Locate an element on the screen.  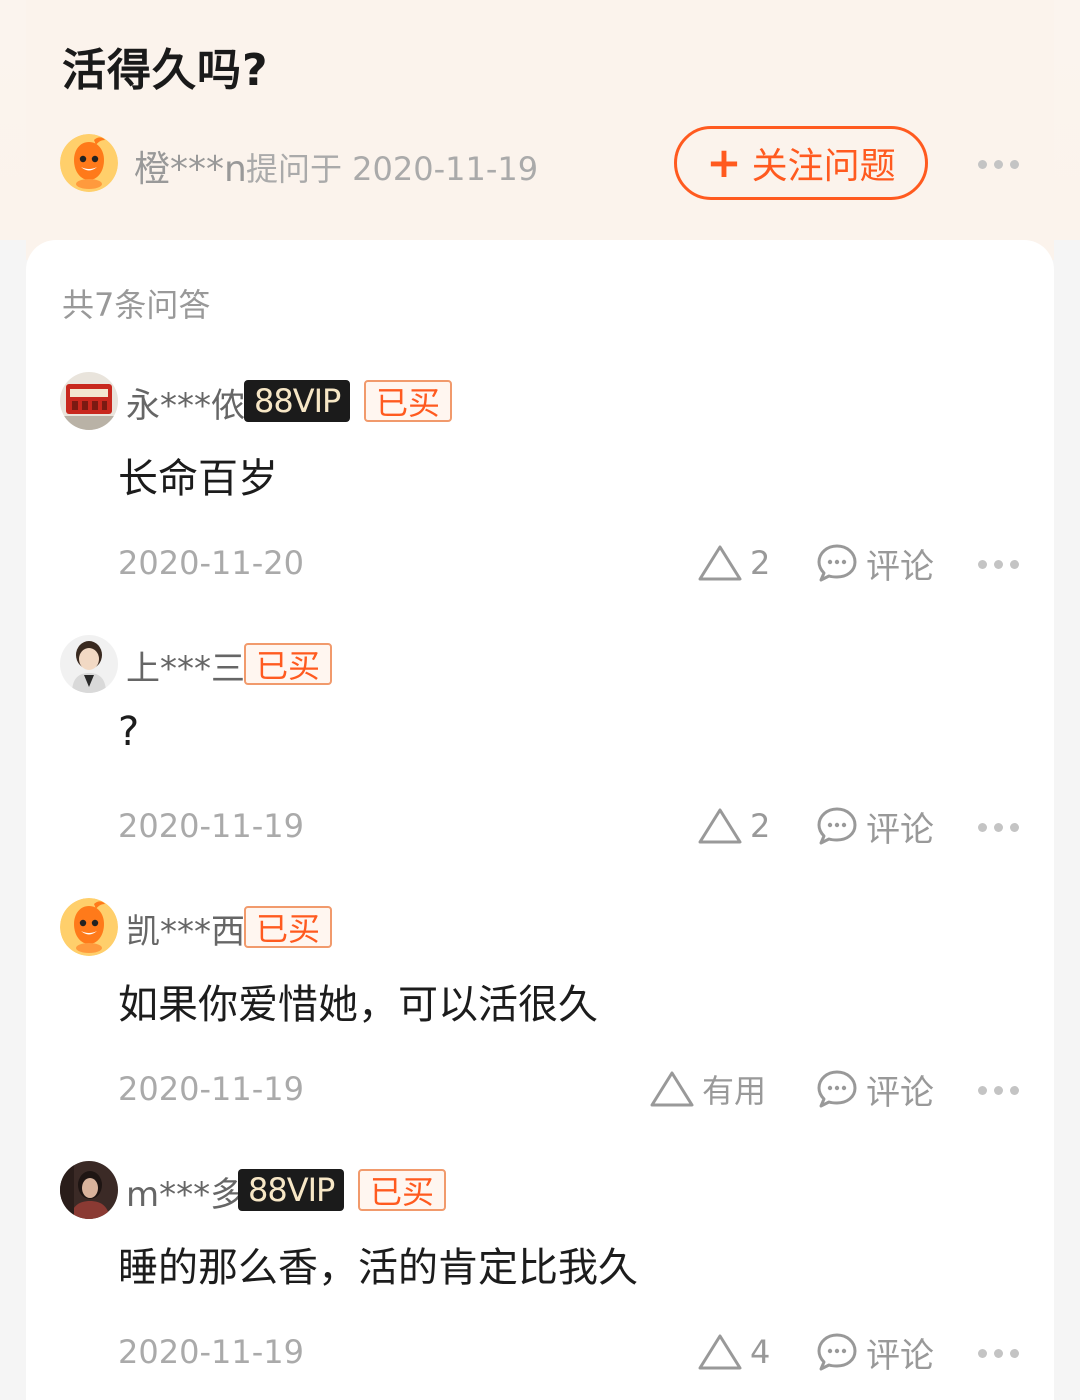
user-name: m***多 is located at coordinates (185, 1191).